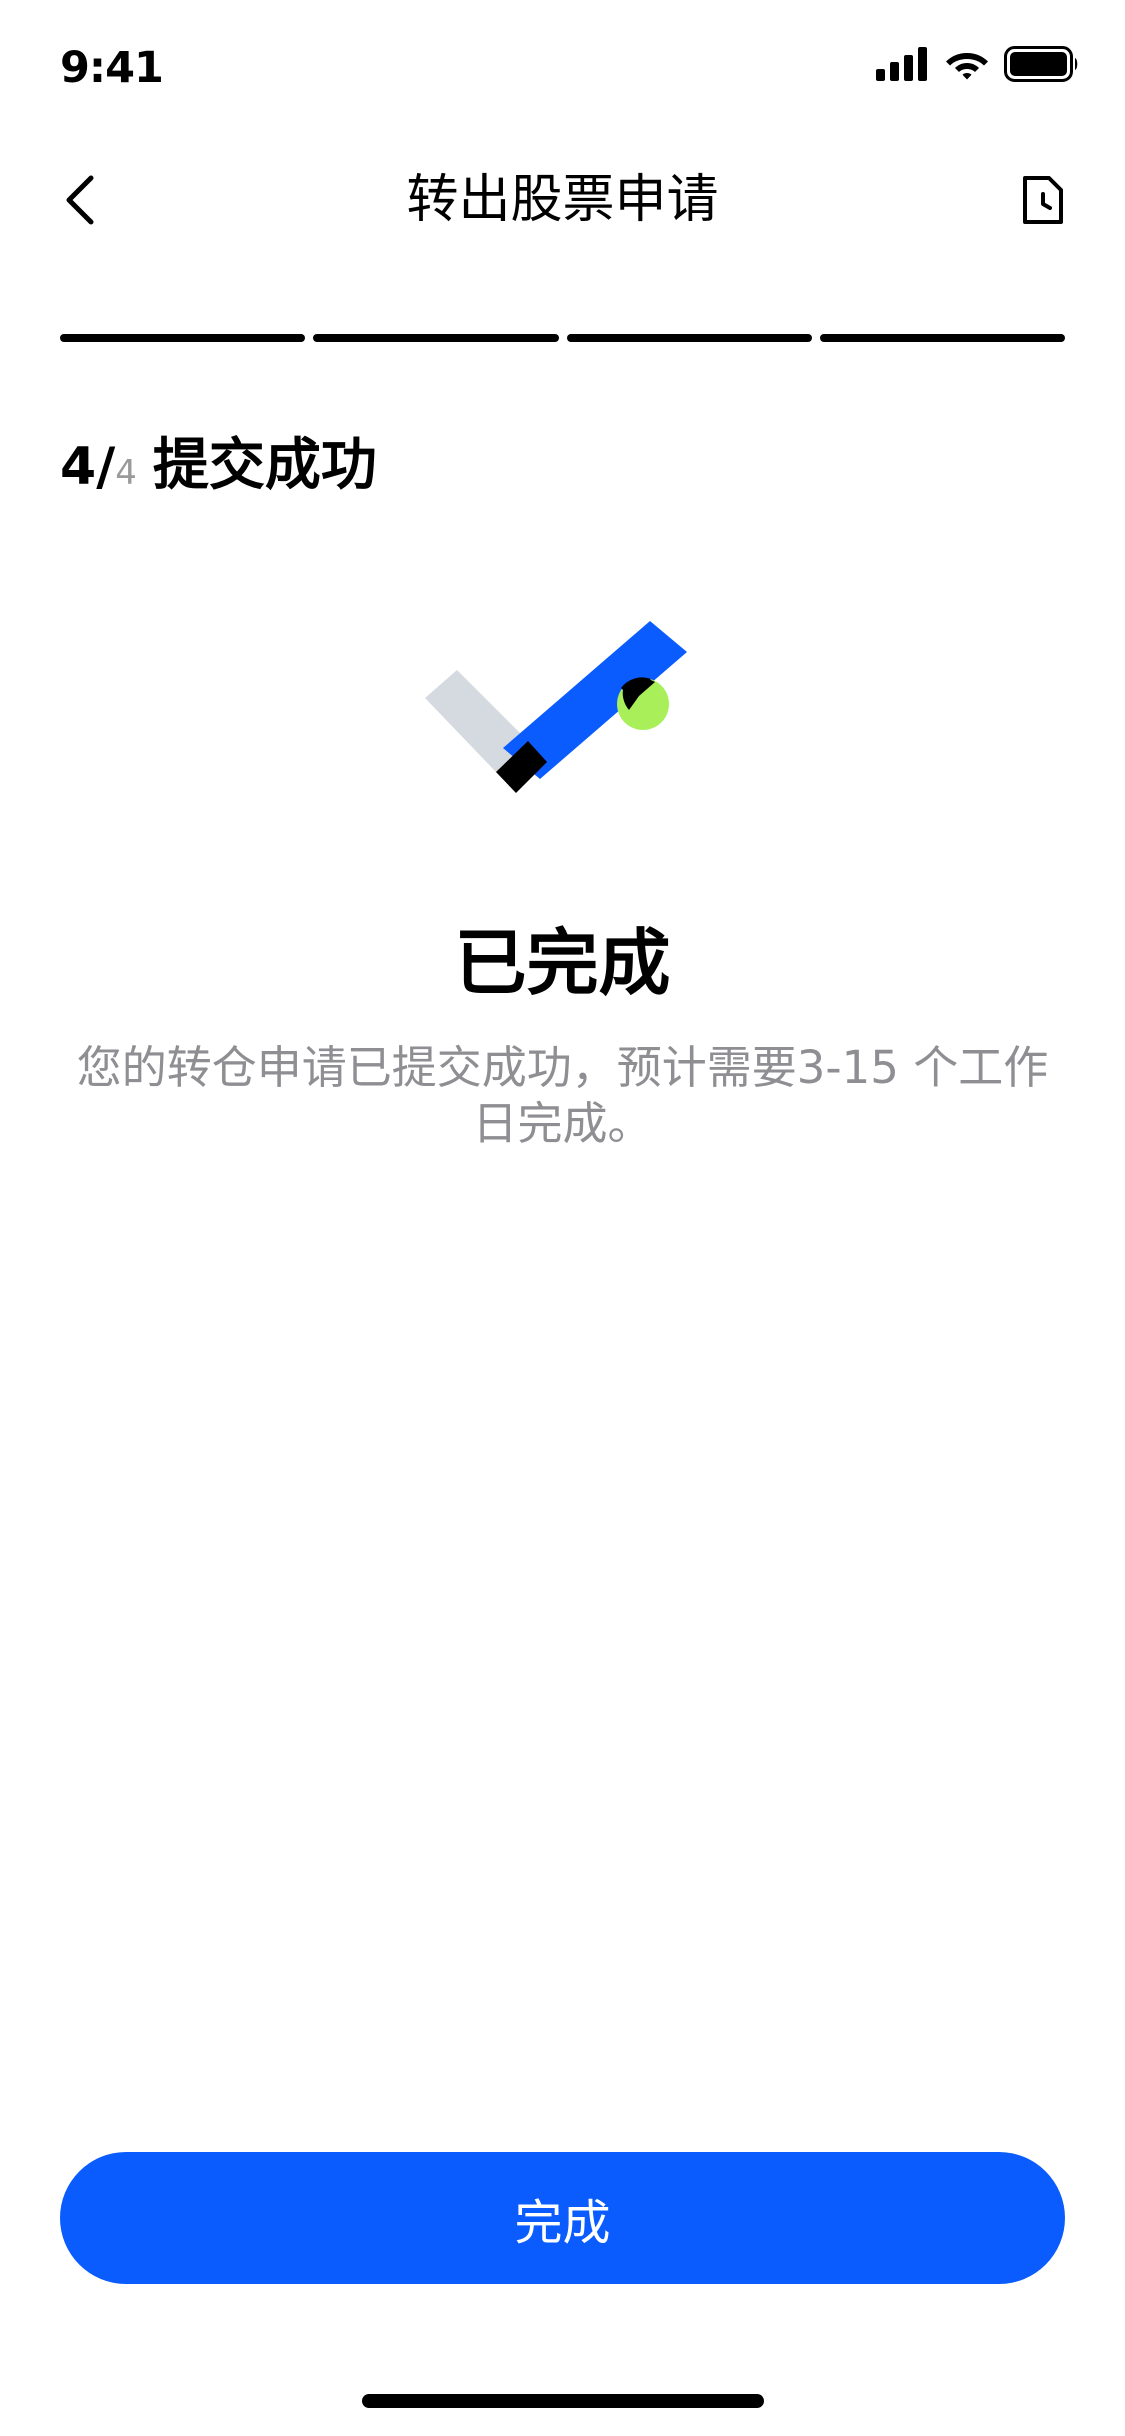 The image size is (1125, 2436). Describe the element at coordinates (901, 64) in the screenshot. I see `cellular-signal-icon` at that location.